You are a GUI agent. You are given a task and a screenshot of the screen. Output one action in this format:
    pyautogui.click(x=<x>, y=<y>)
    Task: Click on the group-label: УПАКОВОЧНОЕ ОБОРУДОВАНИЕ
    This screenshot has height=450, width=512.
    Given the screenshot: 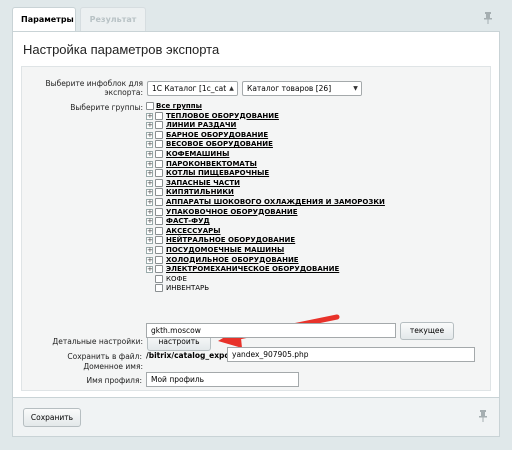 What is the action you would take?
    pyautogui.click(x=232, y=212)
    